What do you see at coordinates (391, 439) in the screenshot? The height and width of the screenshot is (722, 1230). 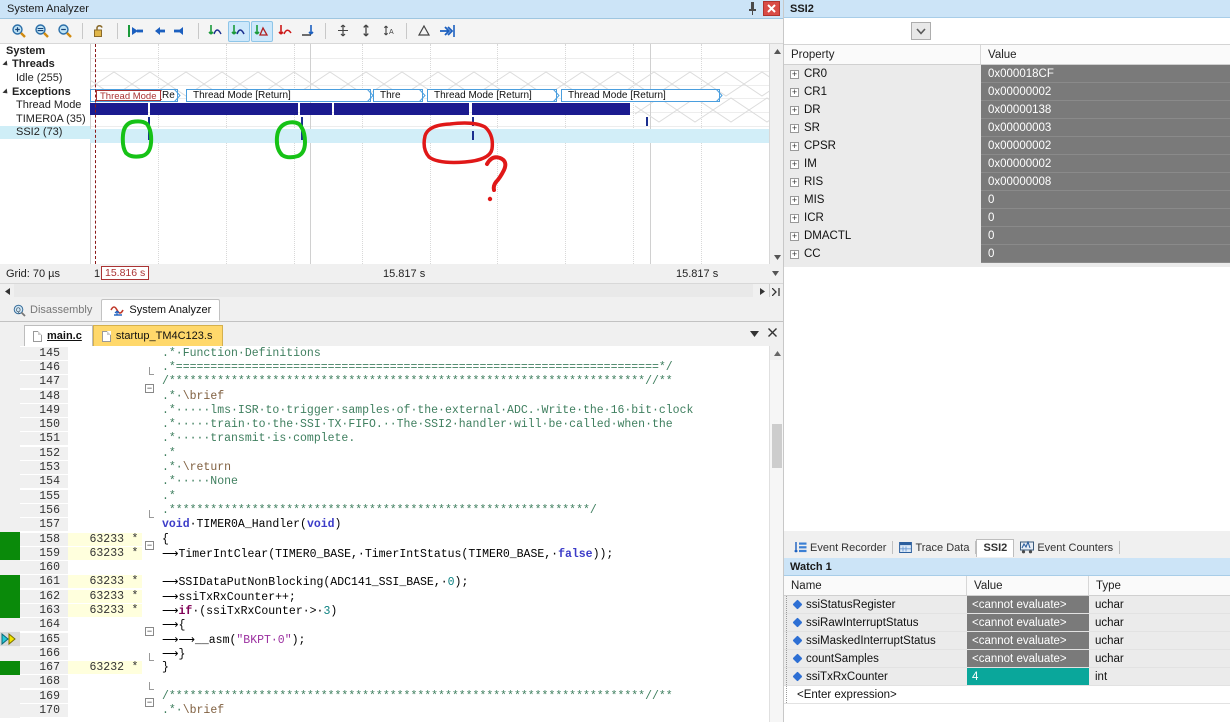 I see `code-line: 151 .*·····transmit·is·complete.` at bounding box center [391, 439].